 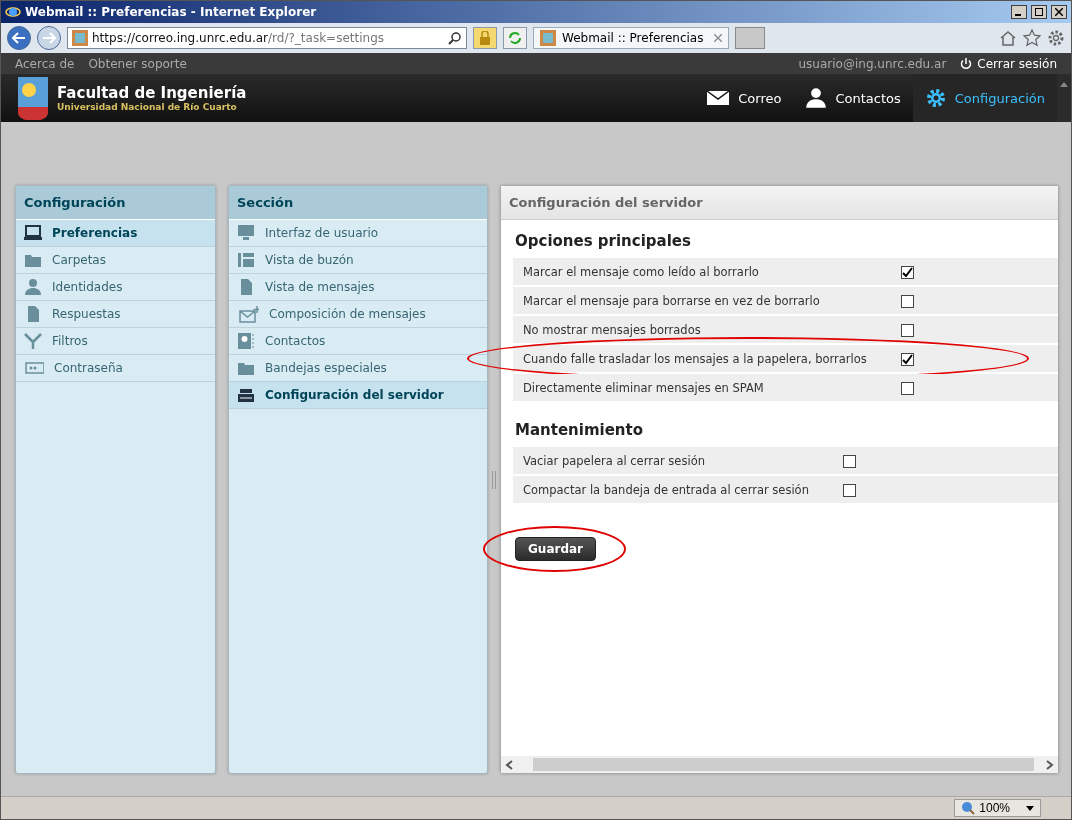 I want to click on section-heading: Opciones principales, so click(x=603, y=241).